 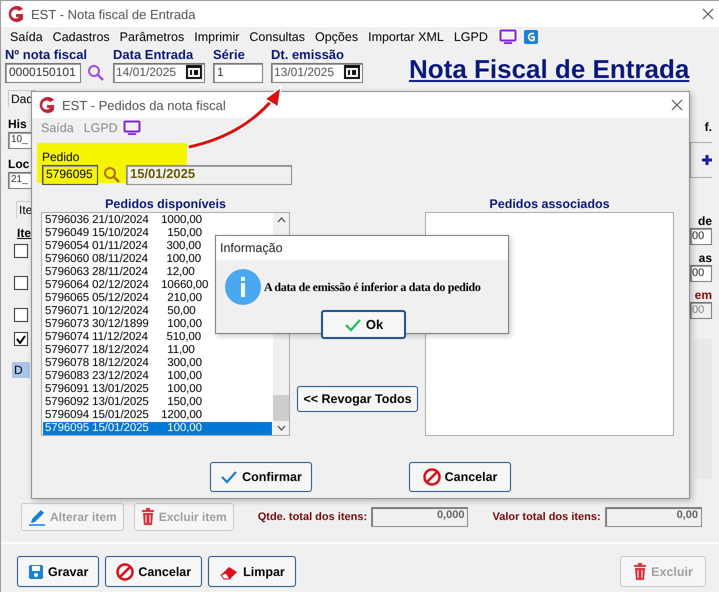 What do you see at coordinates (209, 175) in the screenshot?
I see `date-field: 15/01/2025` at bounding box center [209, 175].